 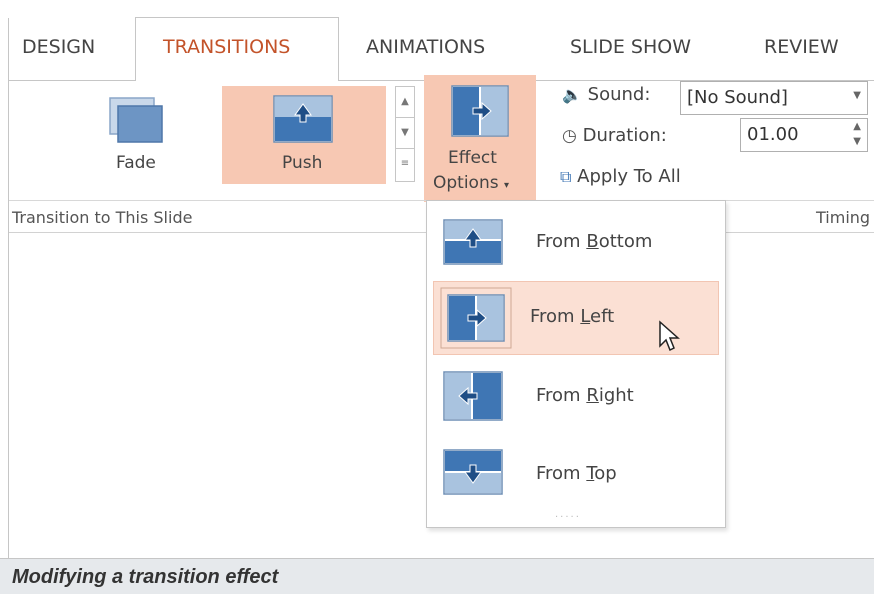 I want to click on menu-item-from-top: From Top, so click(x=576, y=474).